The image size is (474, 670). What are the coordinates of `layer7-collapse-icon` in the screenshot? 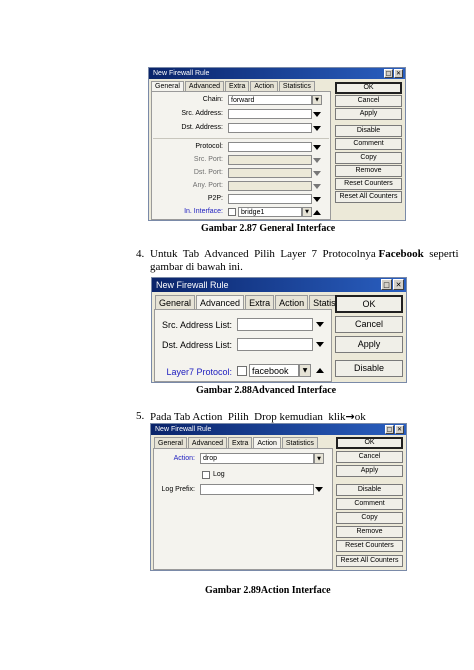 It's located at (320, 370).